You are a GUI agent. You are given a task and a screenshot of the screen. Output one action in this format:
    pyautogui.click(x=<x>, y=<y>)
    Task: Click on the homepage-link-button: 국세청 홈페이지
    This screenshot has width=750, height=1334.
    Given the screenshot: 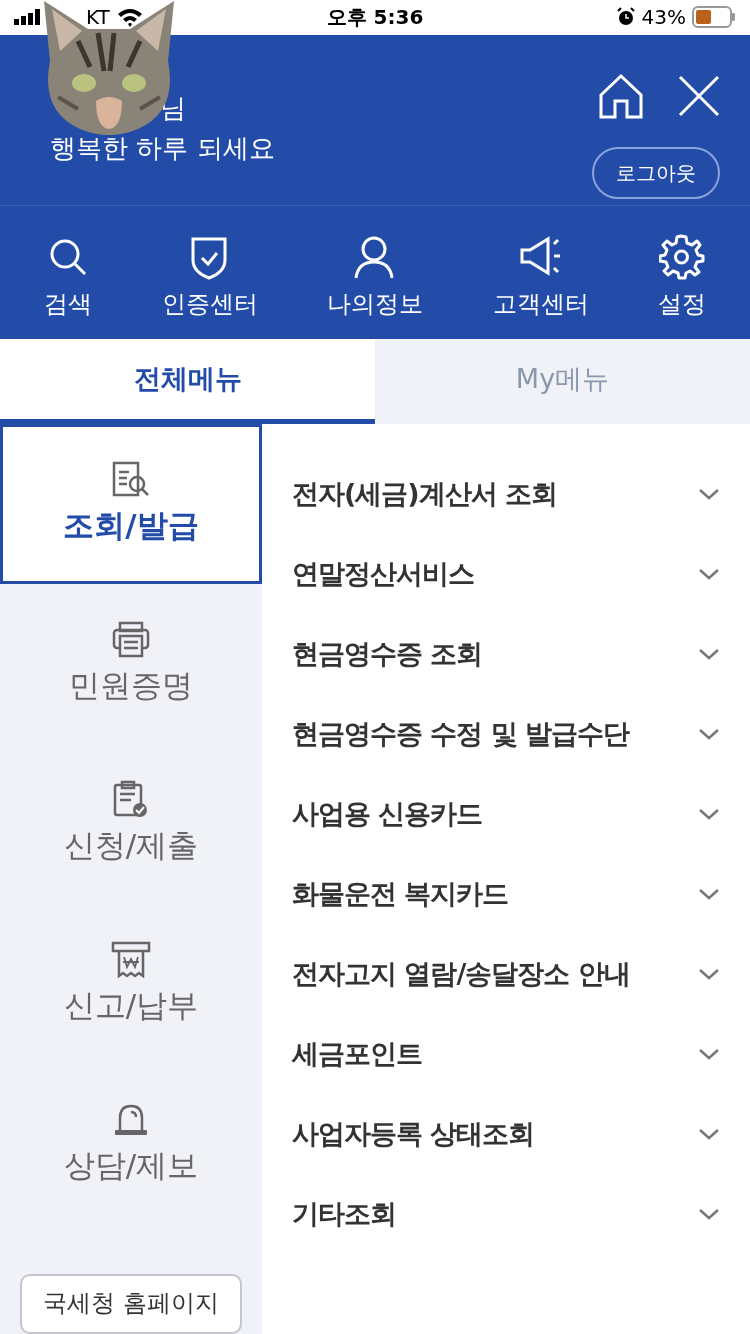 What is the action you would take?
    pyautogui.click(x=131, y=1304)
    